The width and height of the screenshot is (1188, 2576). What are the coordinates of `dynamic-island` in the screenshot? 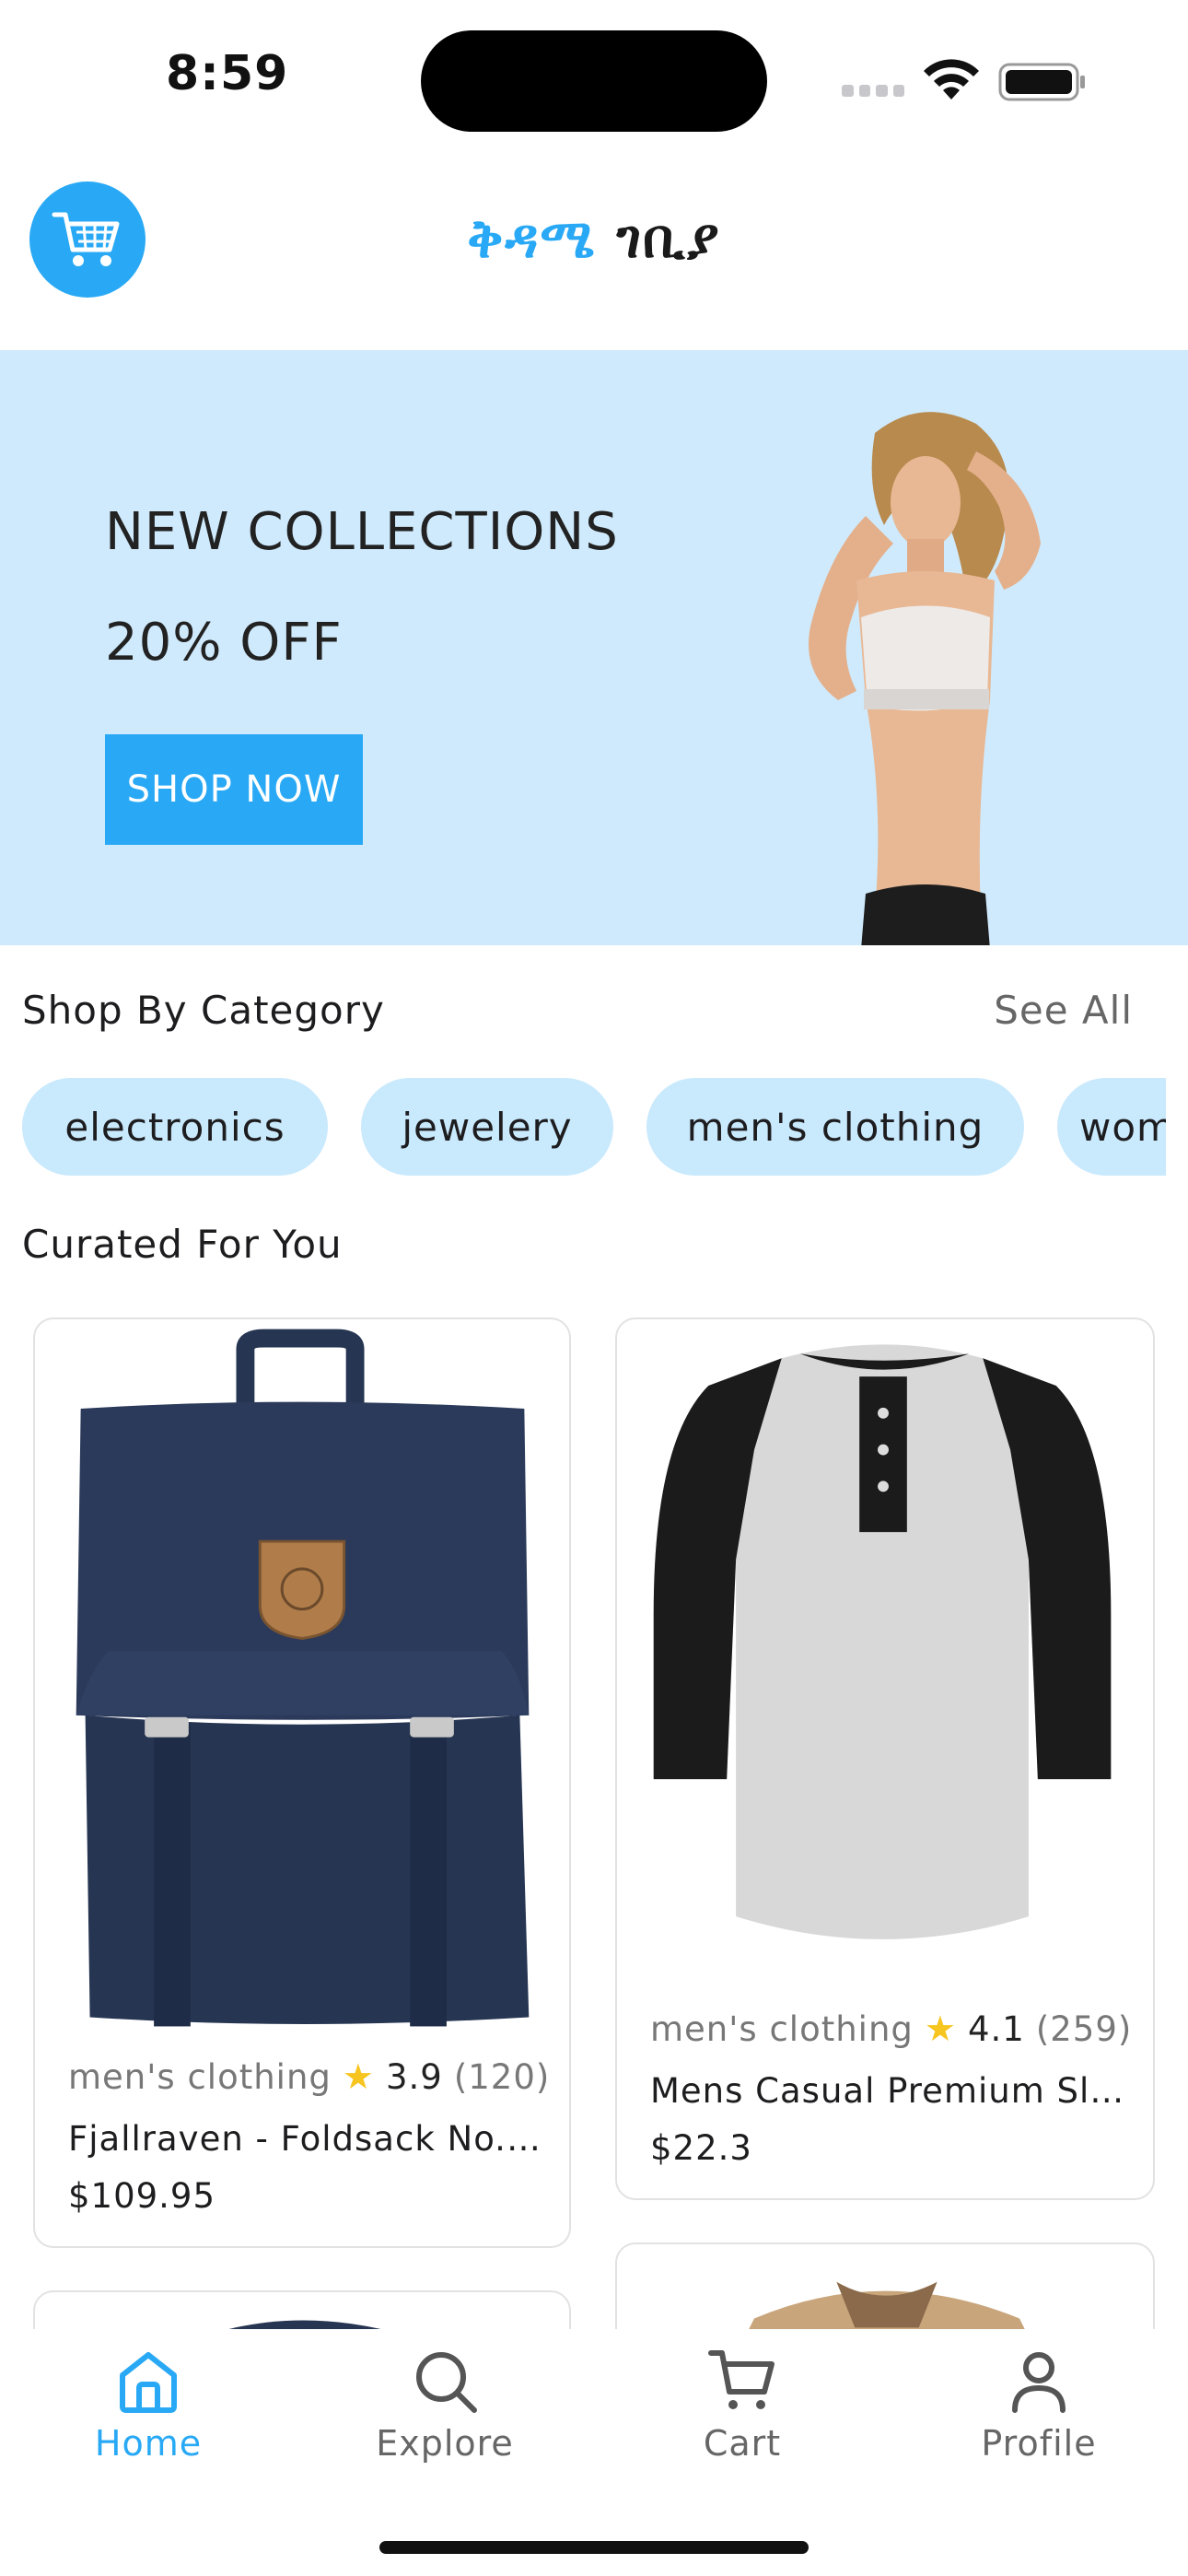 It's located at (594, 81).